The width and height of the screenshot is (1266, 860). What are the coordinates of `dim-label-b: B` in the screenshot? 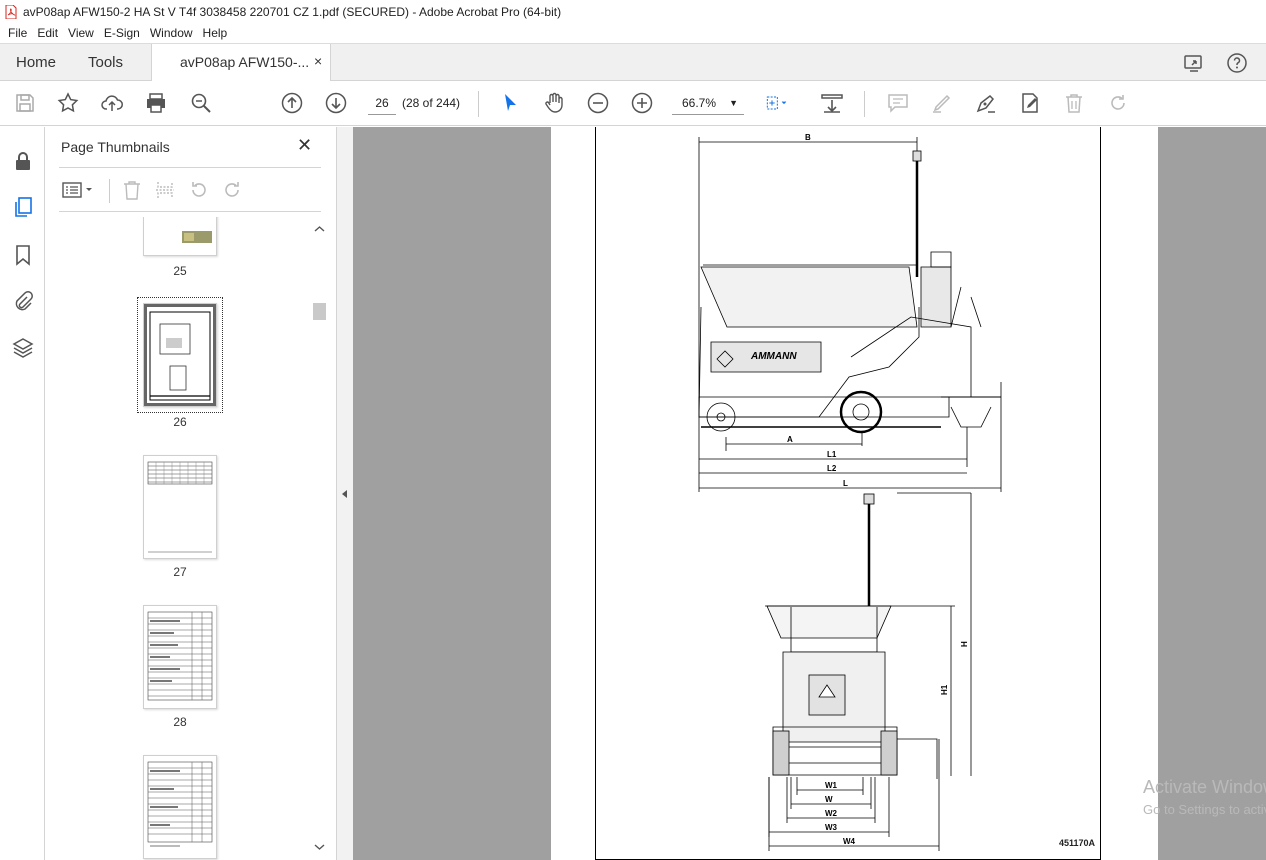 It's located at (808, 137).